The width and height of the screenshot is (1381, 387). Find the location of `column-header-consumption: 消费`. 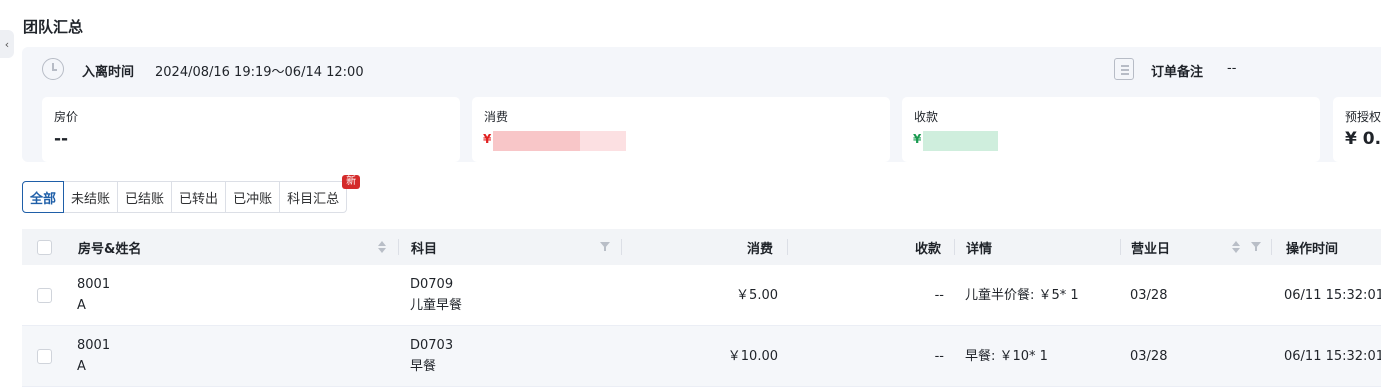

column-header-consumption: 消费 is located at coordinates (760, 249).